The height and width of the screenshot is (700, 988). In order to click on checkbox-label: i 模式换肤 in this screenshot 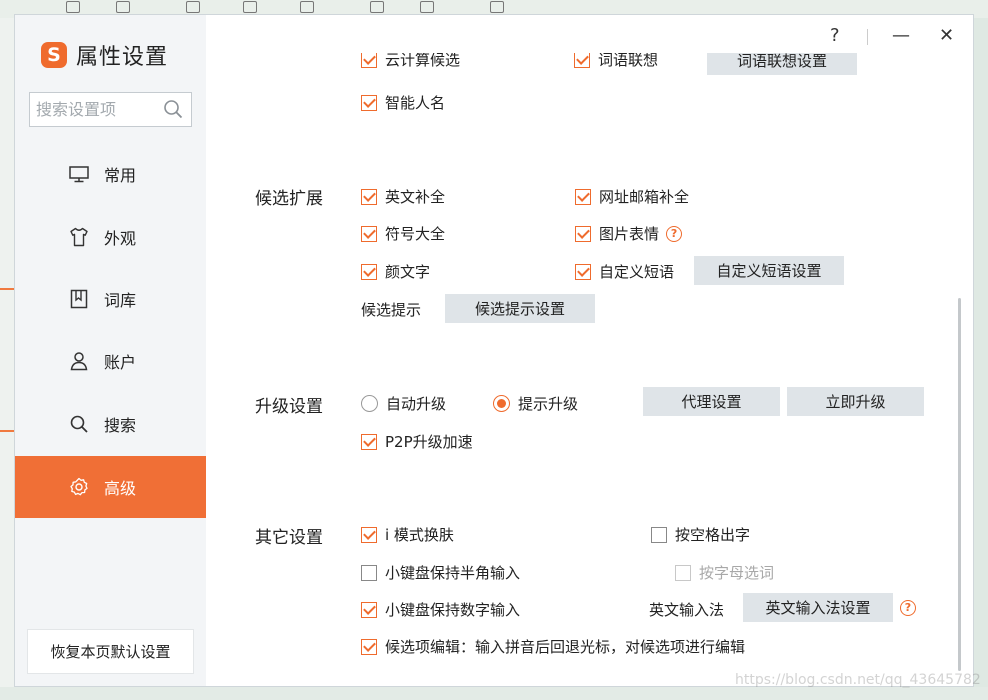, I will do `click(419, 535)`.